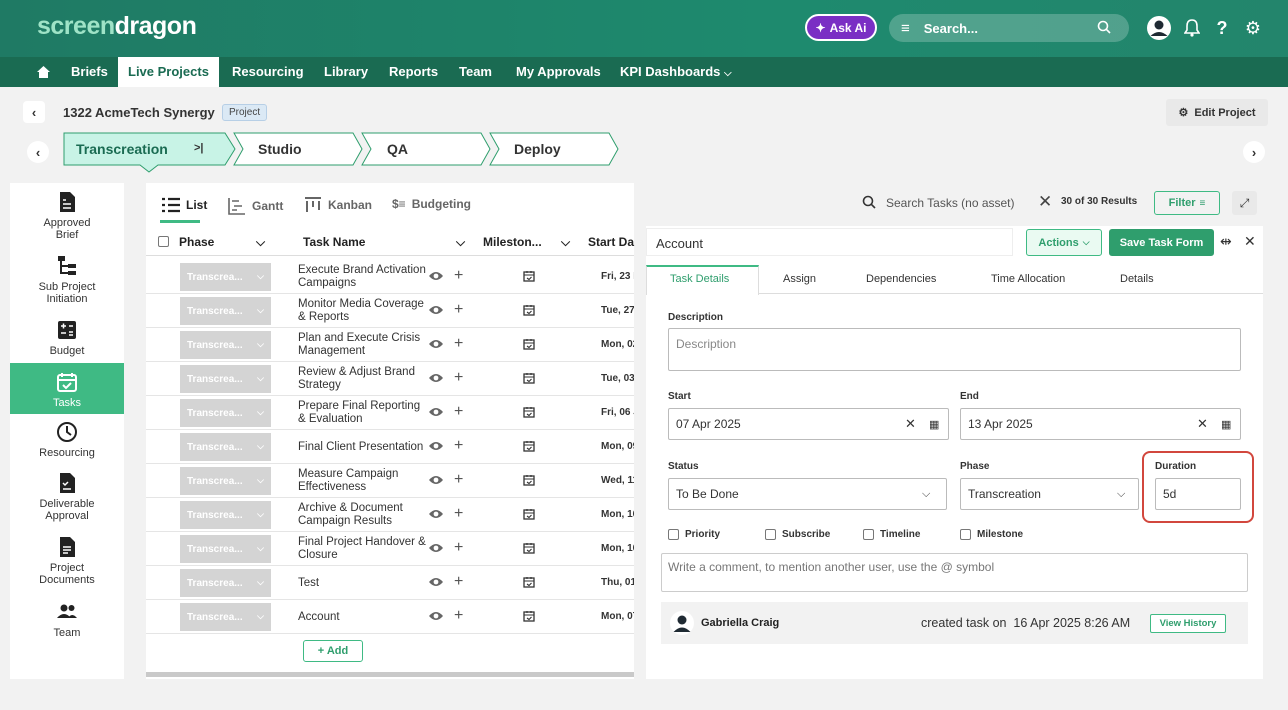  Describe the element at coordinates (363, 277) in the screenshot. I see `task-name: Execute Brand Activation Campaigns` at that location.